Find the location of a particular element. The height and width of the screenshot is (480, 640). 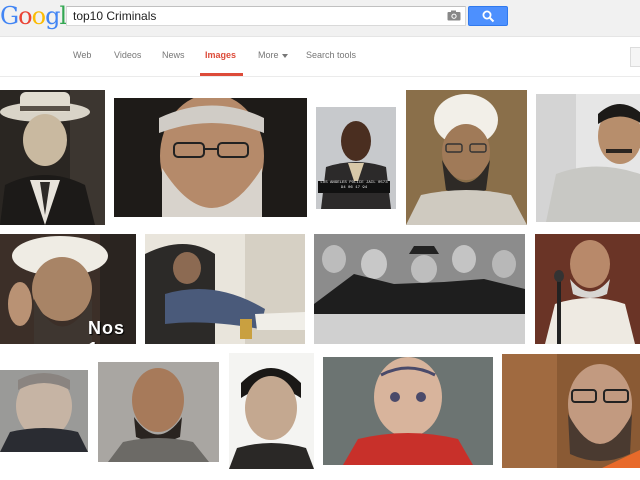

search-input is located at coordinates (257, 16).